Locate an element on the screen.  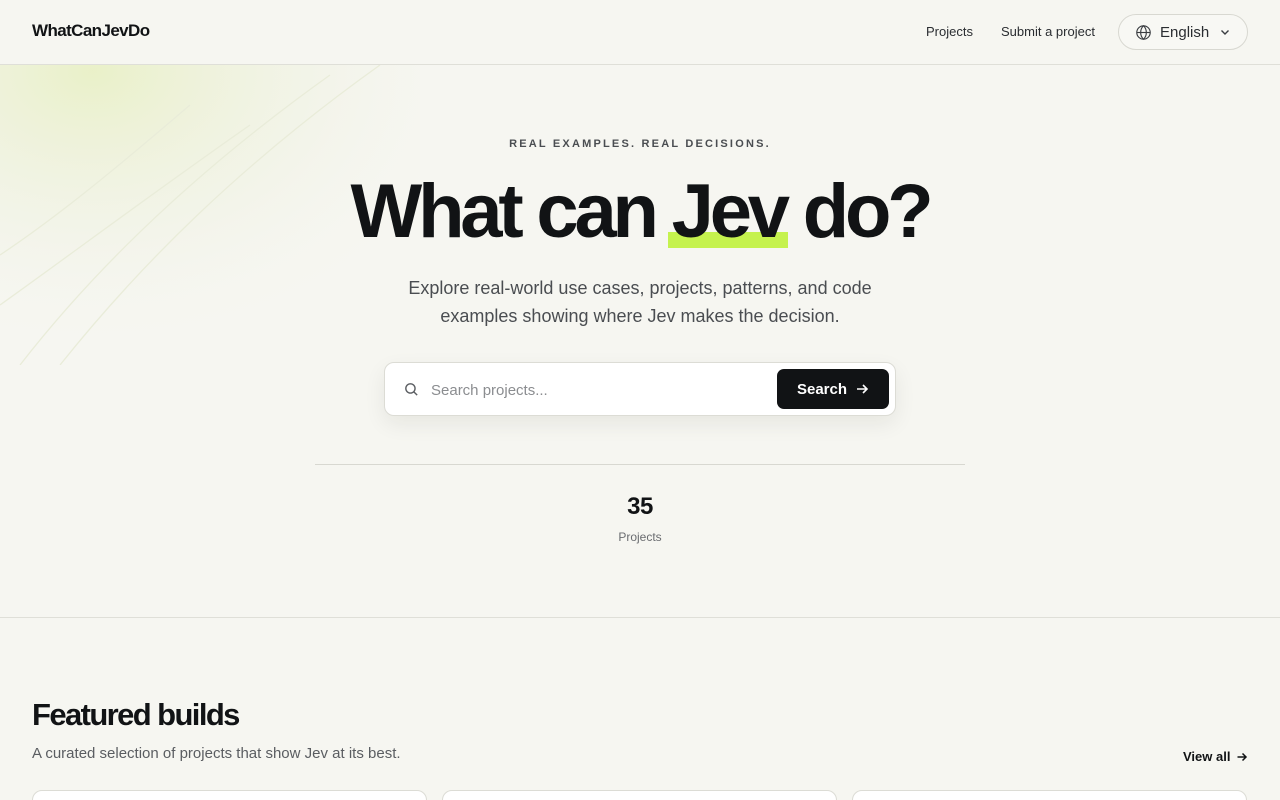
headline-highlight: Jev is located at coordinates (728, 211).